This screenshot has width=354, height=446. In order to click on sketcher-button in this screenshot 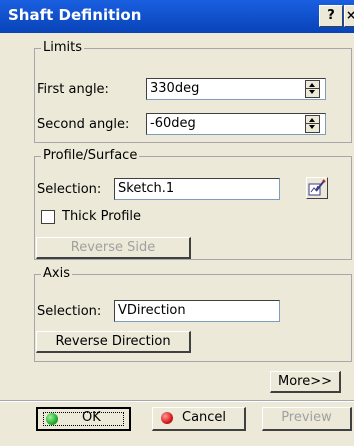, I will do `click(317, 188)`.